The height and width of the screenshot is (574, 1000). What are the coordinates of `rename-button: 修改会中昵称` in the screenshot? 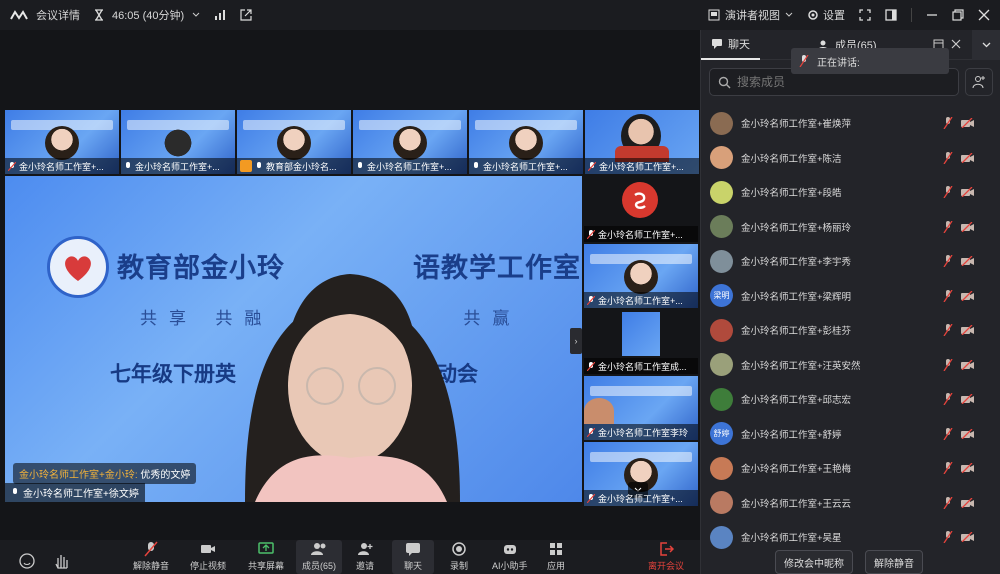 It's located at (814, 562).